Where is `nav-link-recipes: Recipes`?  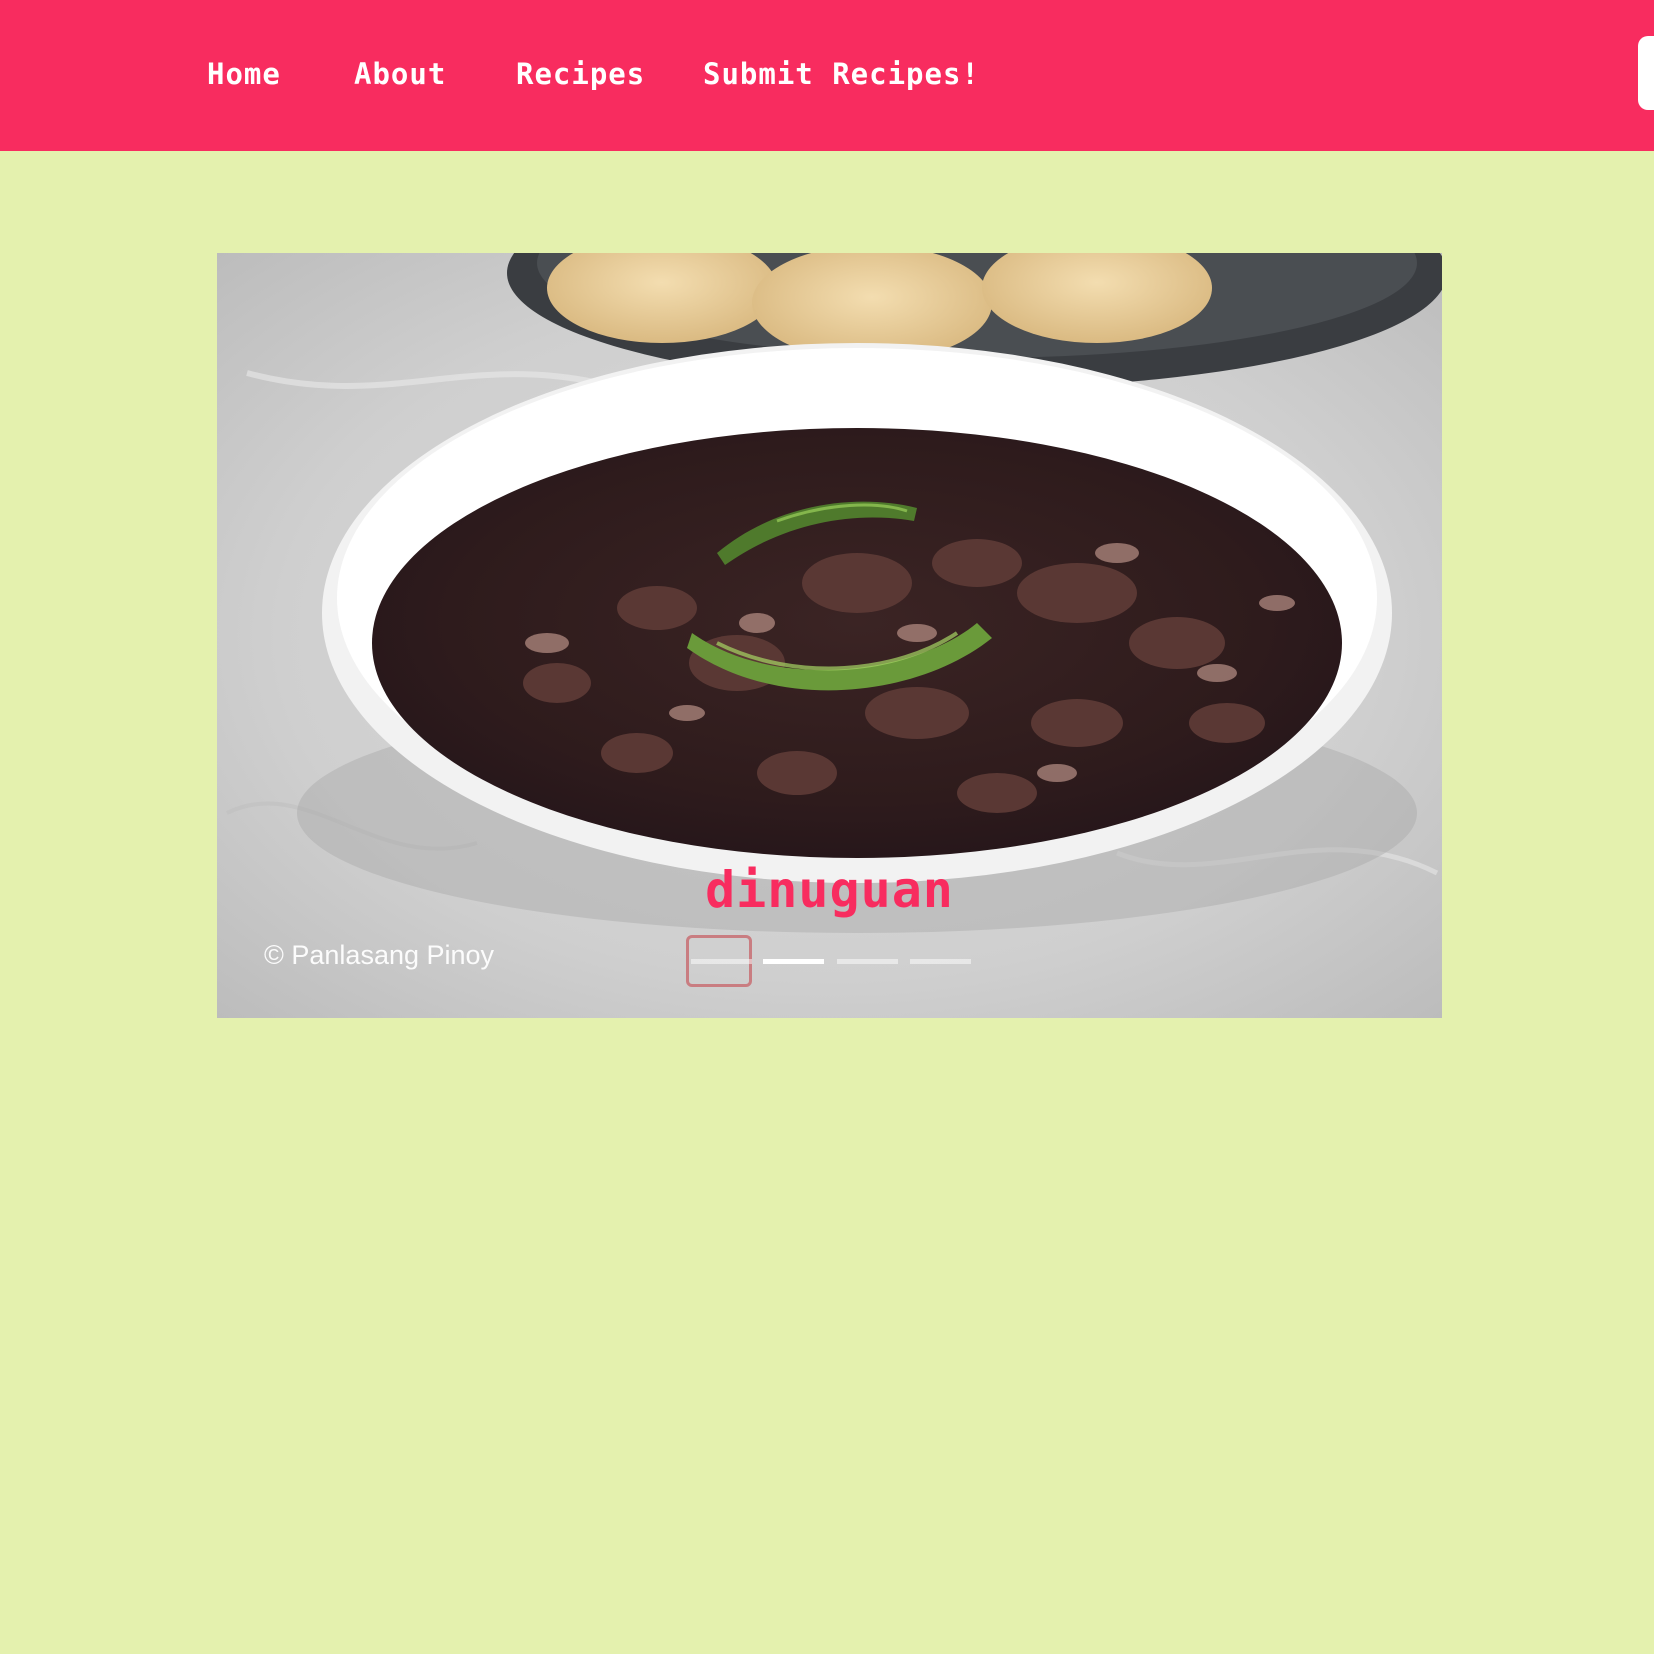
nav-link-recipes: Recipes is located at coordinates (580, 74).